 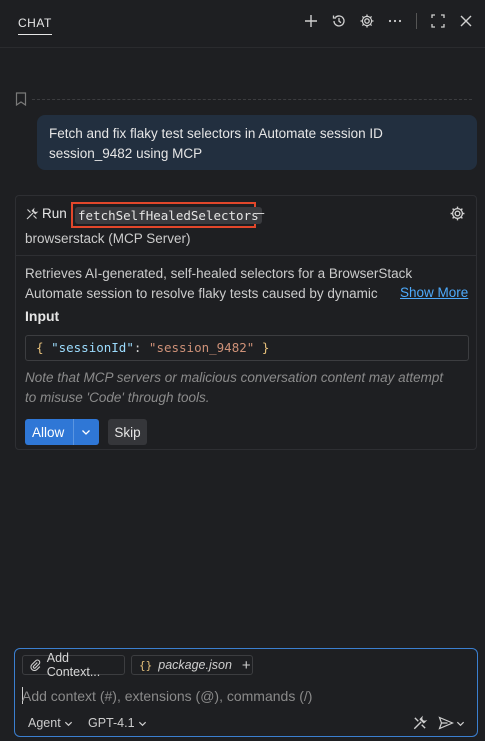 What do you see at coordinates (261, 212) in the screenshot?
I see `tool-dash: –` at bounding box center [261, 212].